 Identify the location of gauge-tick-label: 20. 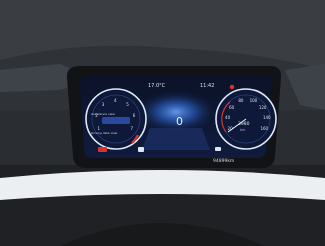
(230, 128).